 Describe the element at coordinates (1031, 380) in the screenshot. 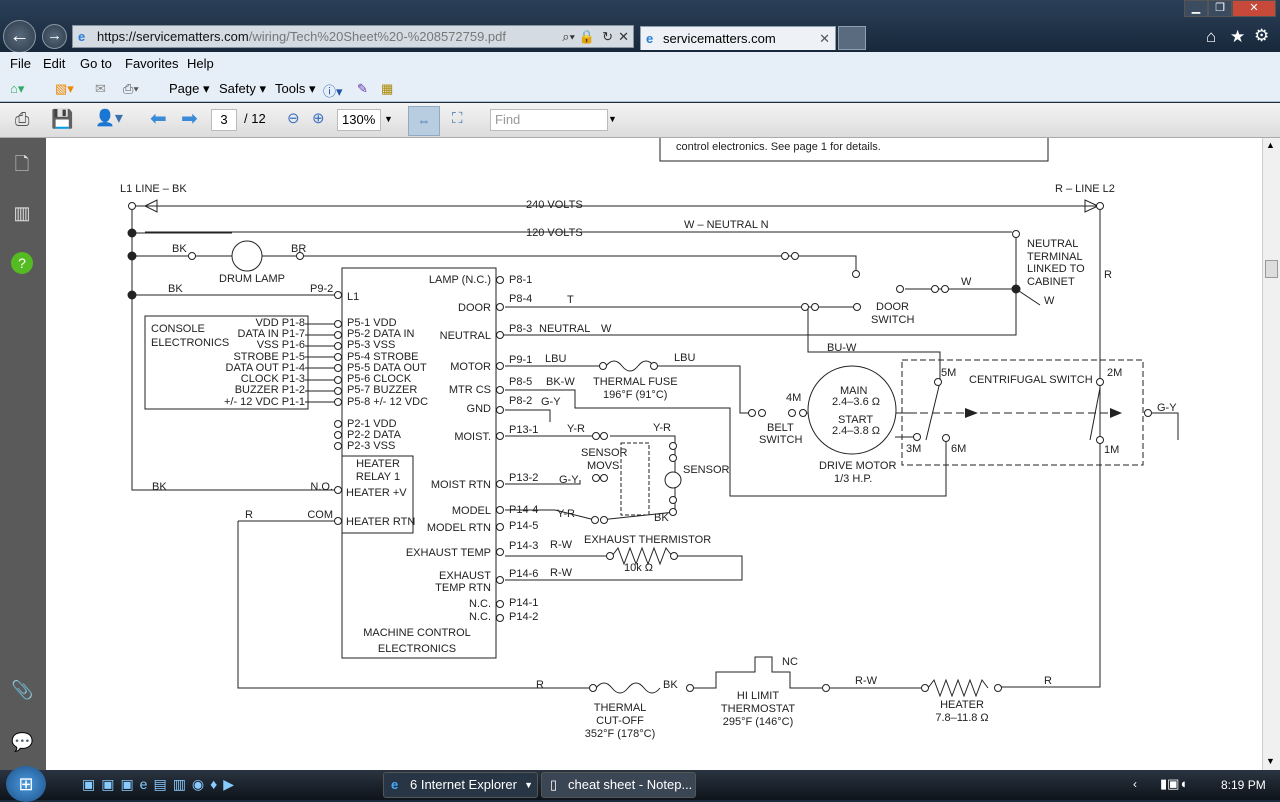

I see `diagram-label: CENTRIFUGAL SWITCH` at that location.